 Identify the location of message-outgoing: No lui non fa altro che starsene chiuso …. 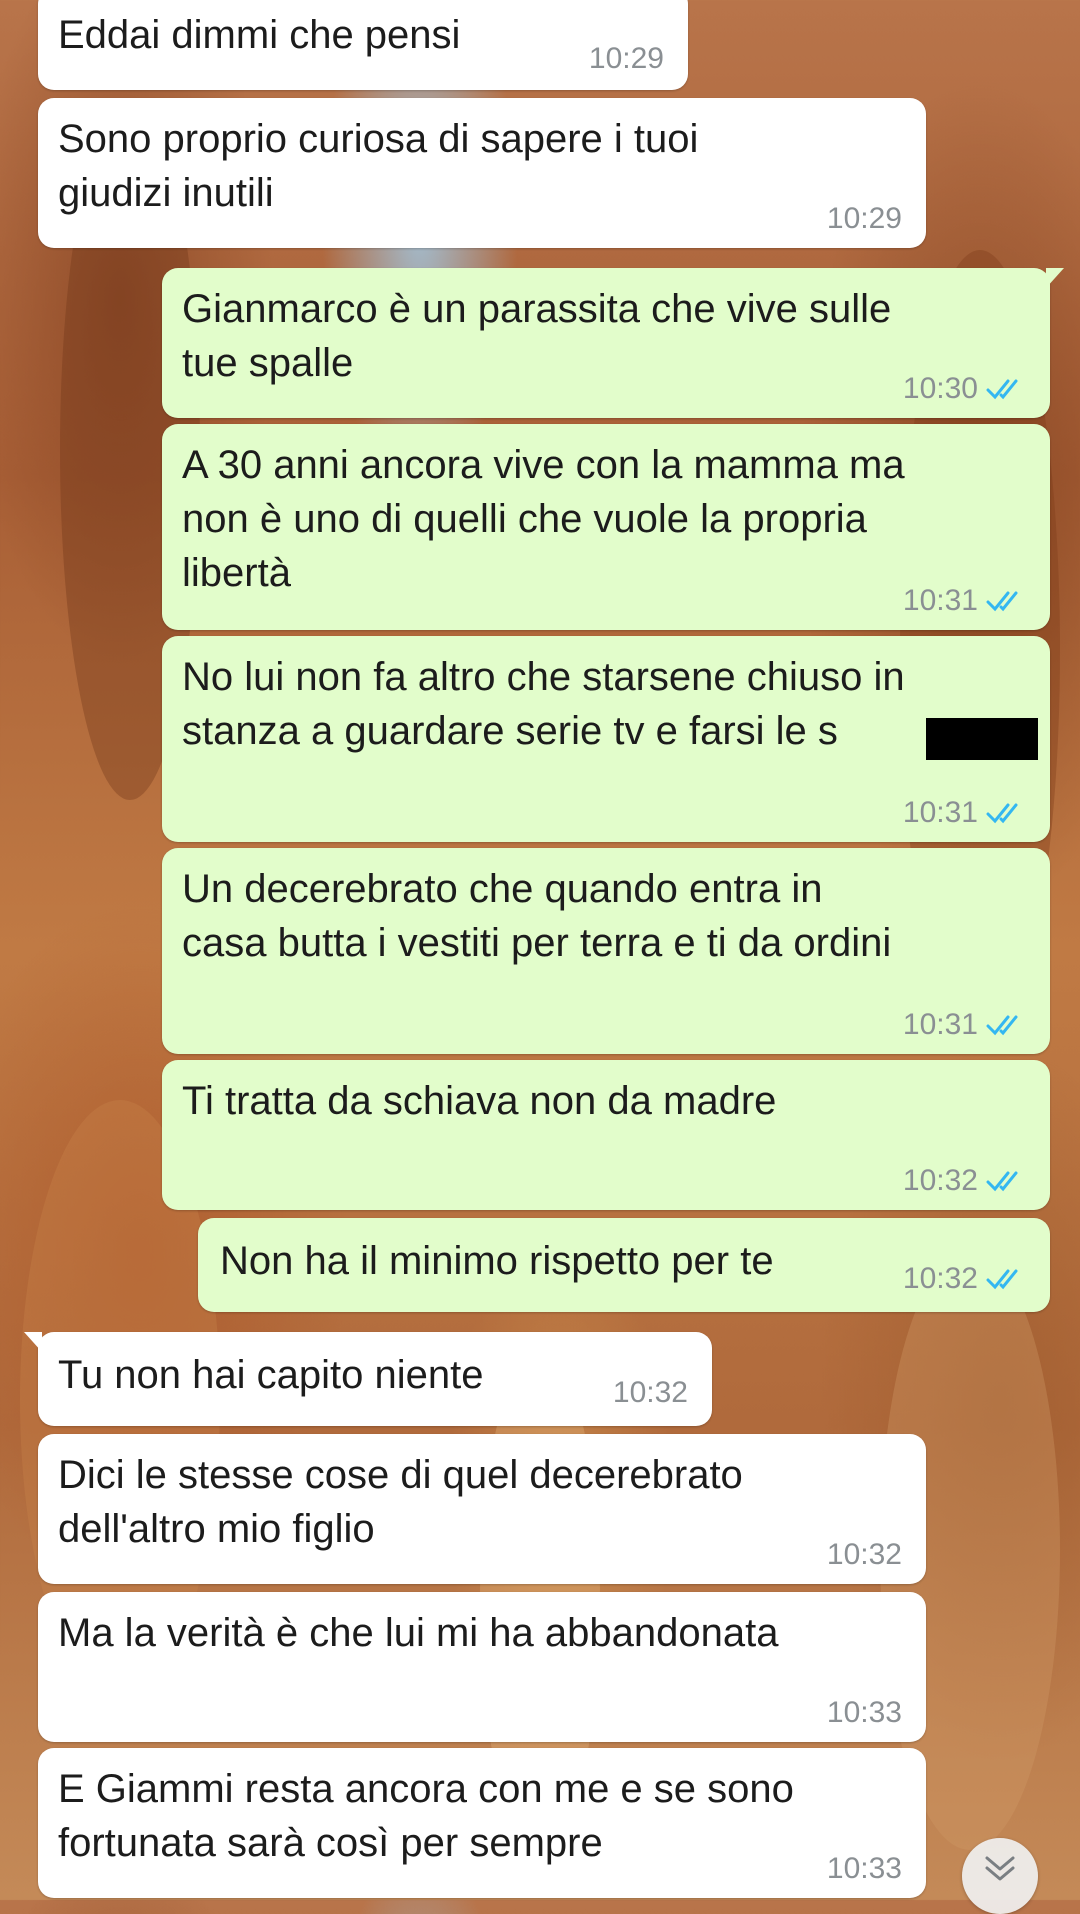
(606, 739).